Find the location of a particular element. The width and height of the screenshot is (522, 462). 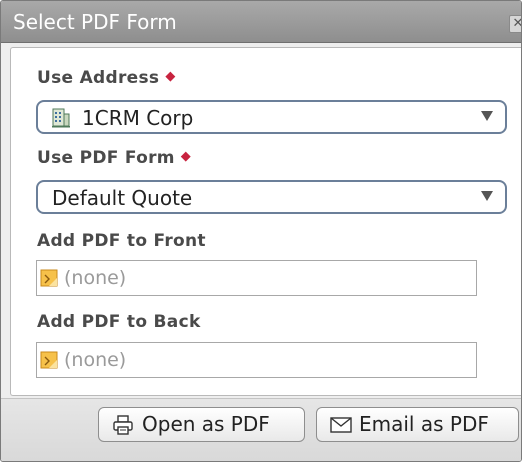

use-pdf-form-label: Use PDF Form ◆ is located at coordinates (114, 158).